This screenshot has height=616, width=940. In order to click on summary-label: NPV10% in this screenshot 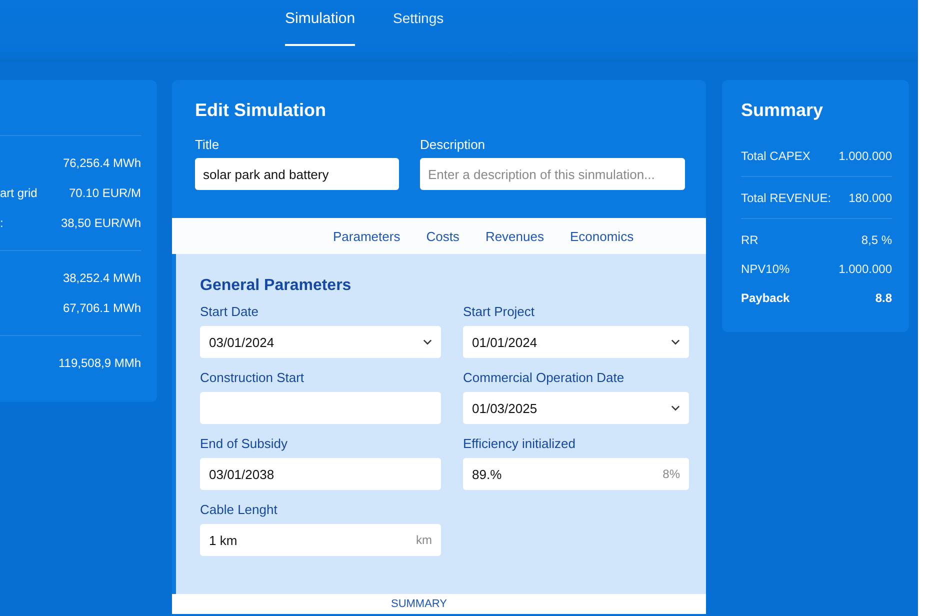, I will do `click(765, 269)`.